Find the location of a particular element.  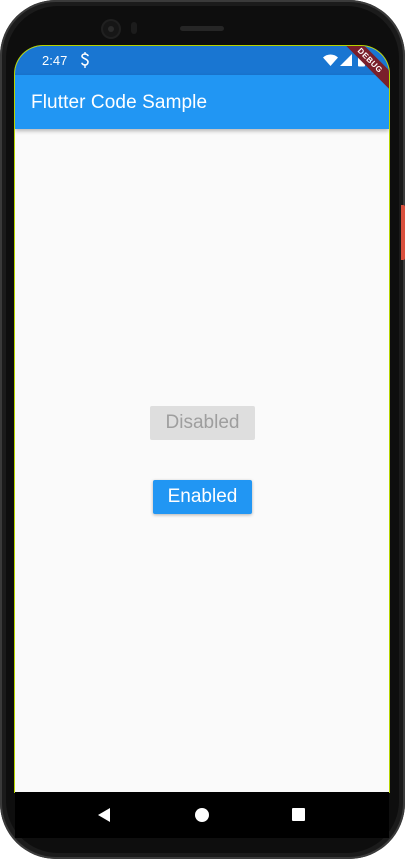

home-icon is located at coordinates (202, 815).